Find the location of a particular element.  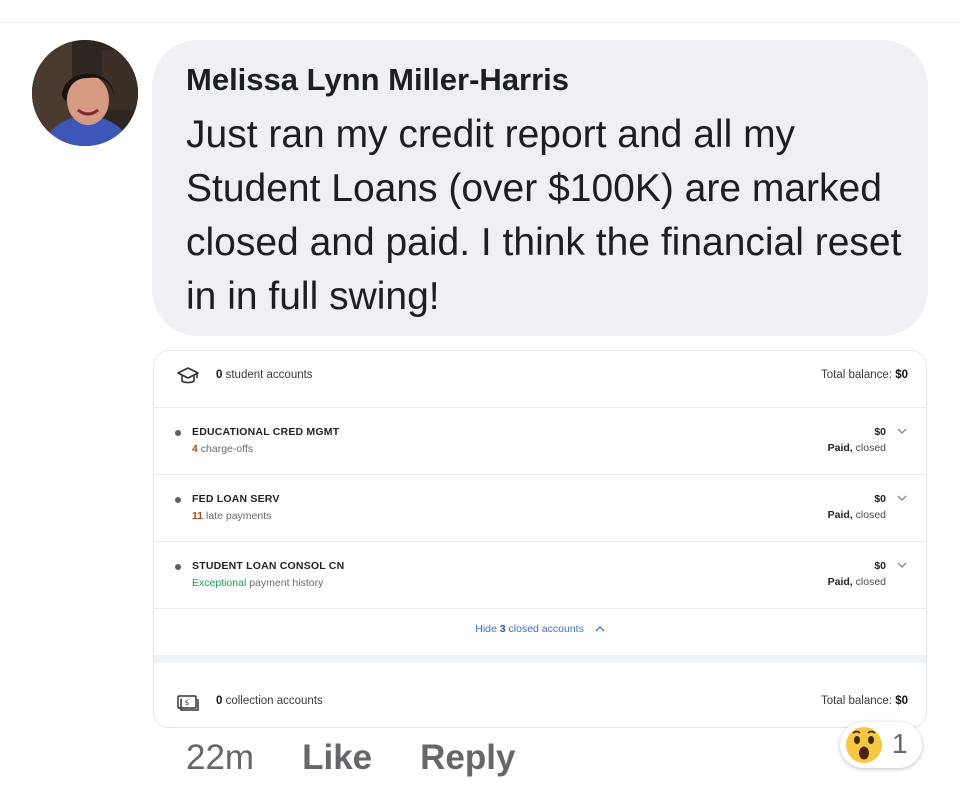

account-name: EDUCATIONAL CRED MGMT is located at coordinates (266, 432).